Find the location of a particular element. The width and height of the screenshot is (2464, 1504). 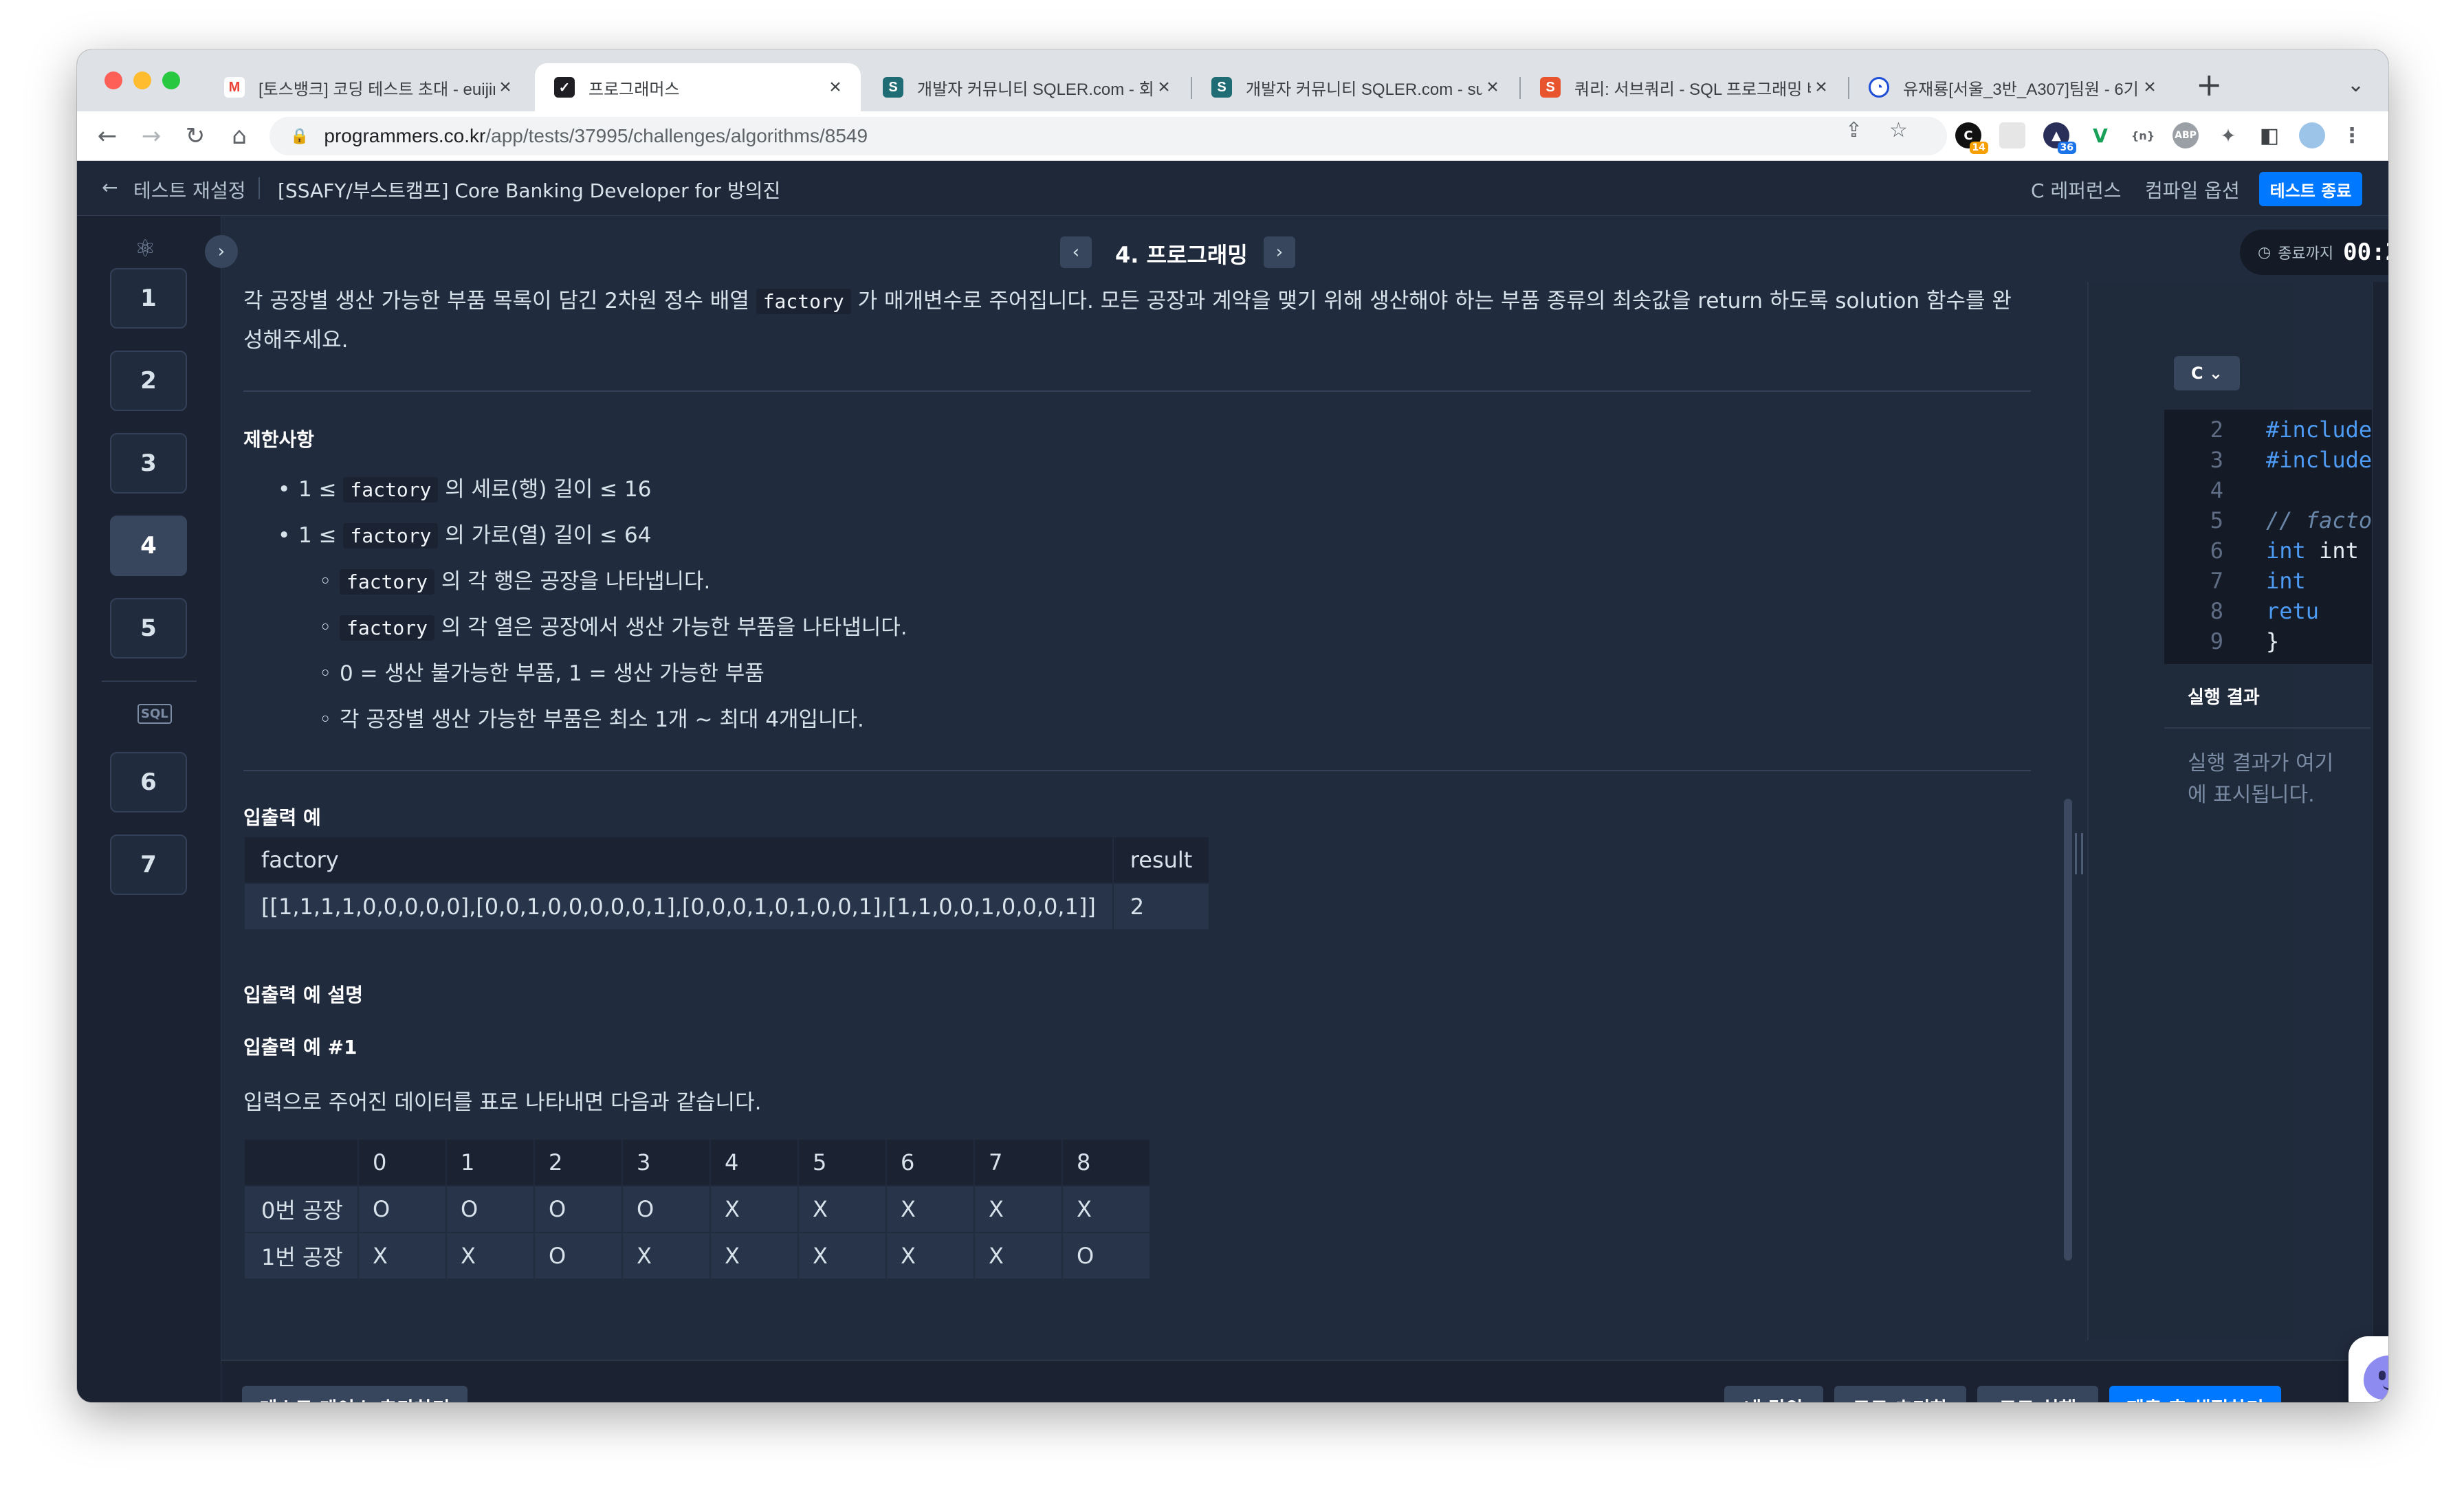

tab-search-chevron-icon: ⌄ is located at coordinates (2355, 85).